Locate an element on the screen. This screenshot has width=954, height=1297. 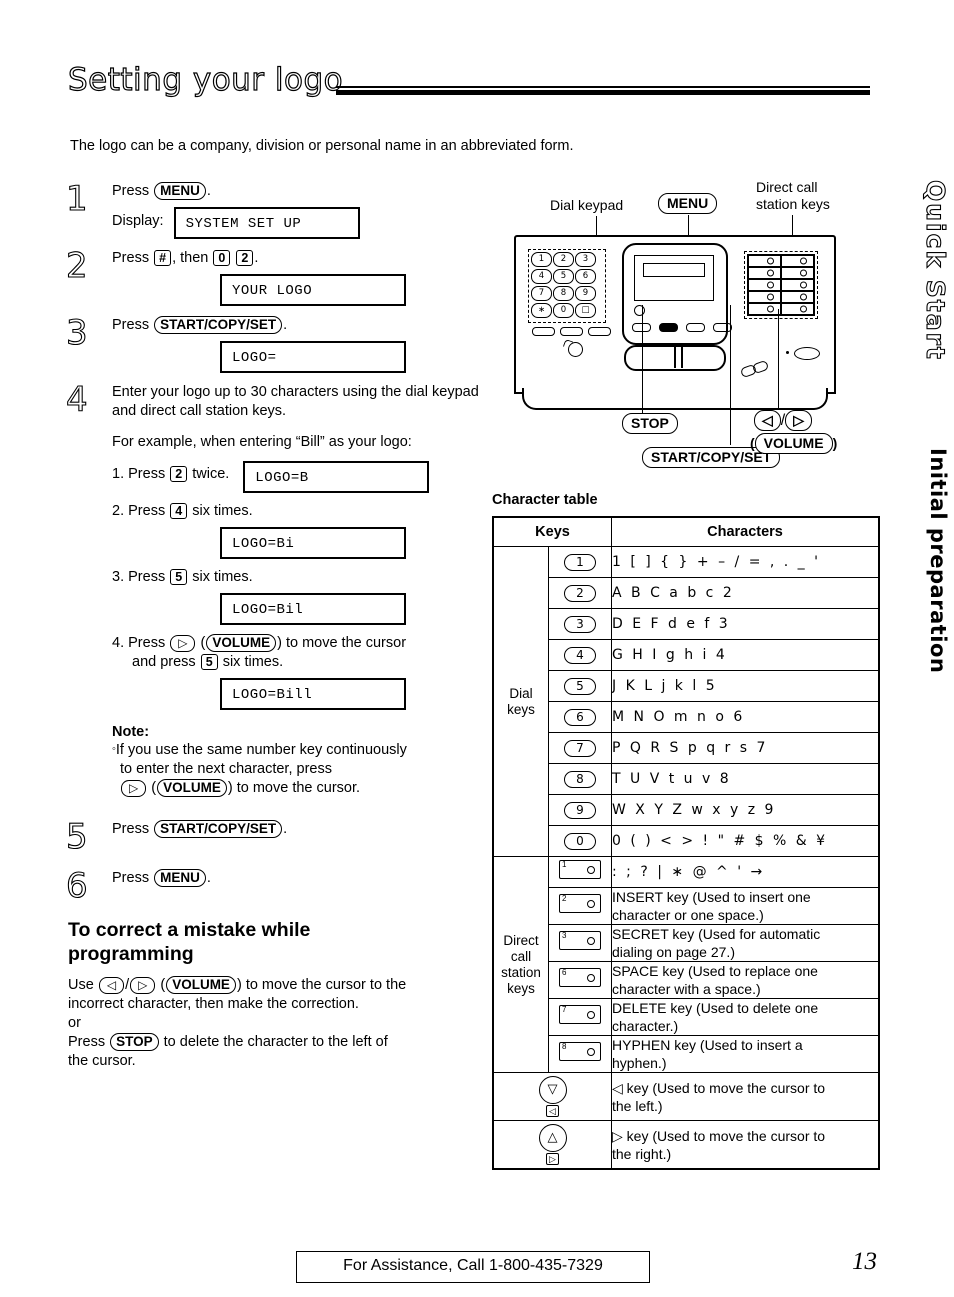
note-right-arrow-key: ▷ is located at coordinates (134, 788).